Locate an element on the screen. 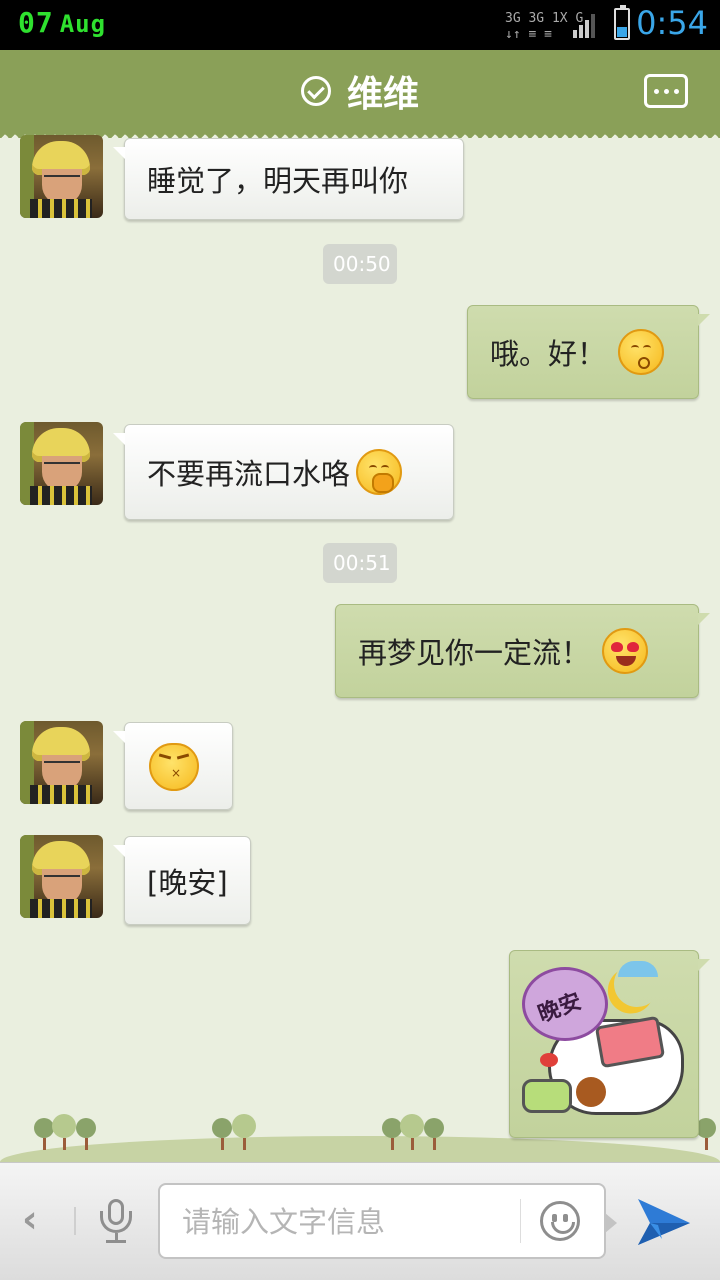 Image resolution: width=720 pixels, height=1280 pixels. message-bubble-incoming: 睡觉了，明天再叫你 is located at coordinates (288, 179).